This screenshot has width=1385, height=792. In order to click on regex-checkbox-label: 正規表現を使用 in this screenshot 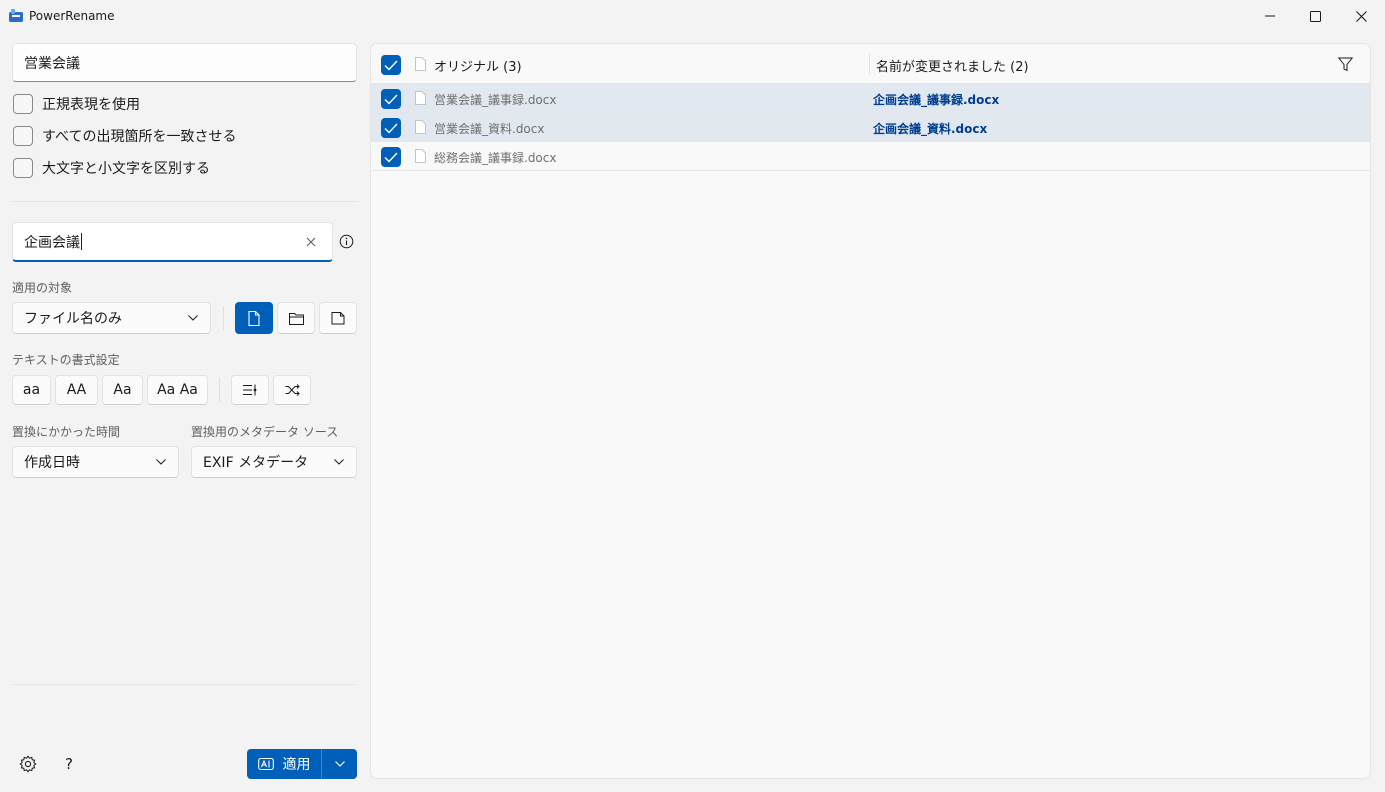, I will do `click(91, 105)`.